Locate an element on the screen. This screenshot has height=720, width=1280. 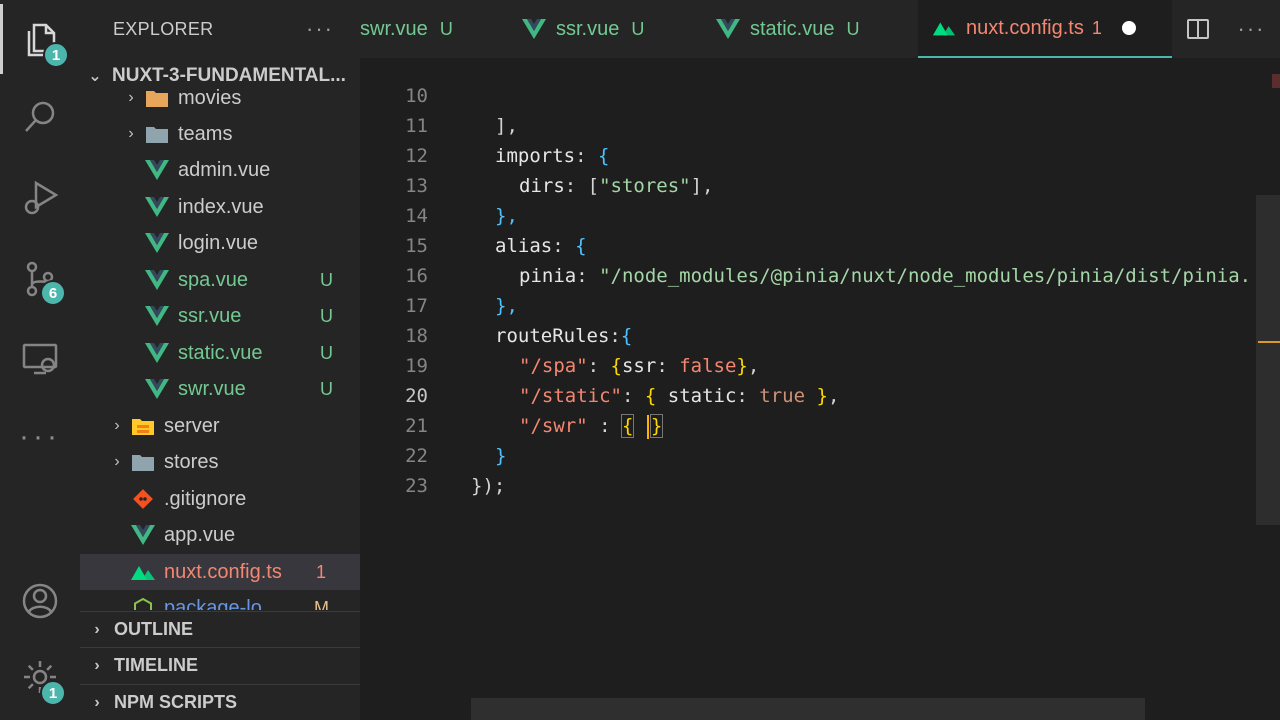
section-label: NPM SCRIPTS is located at coordinates (176, 702).